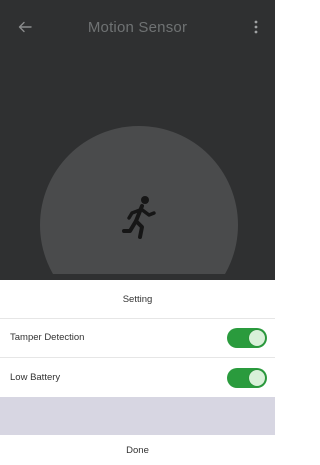  I want to click on low-battery-toggle, so click(247, 378).